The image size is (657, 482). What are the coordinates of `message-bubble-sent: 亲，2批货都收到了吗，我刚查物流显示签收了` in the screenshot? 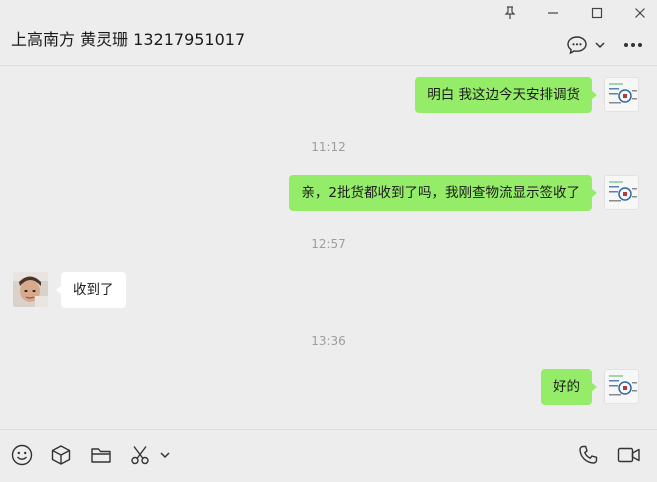 It's located at (443, 193).